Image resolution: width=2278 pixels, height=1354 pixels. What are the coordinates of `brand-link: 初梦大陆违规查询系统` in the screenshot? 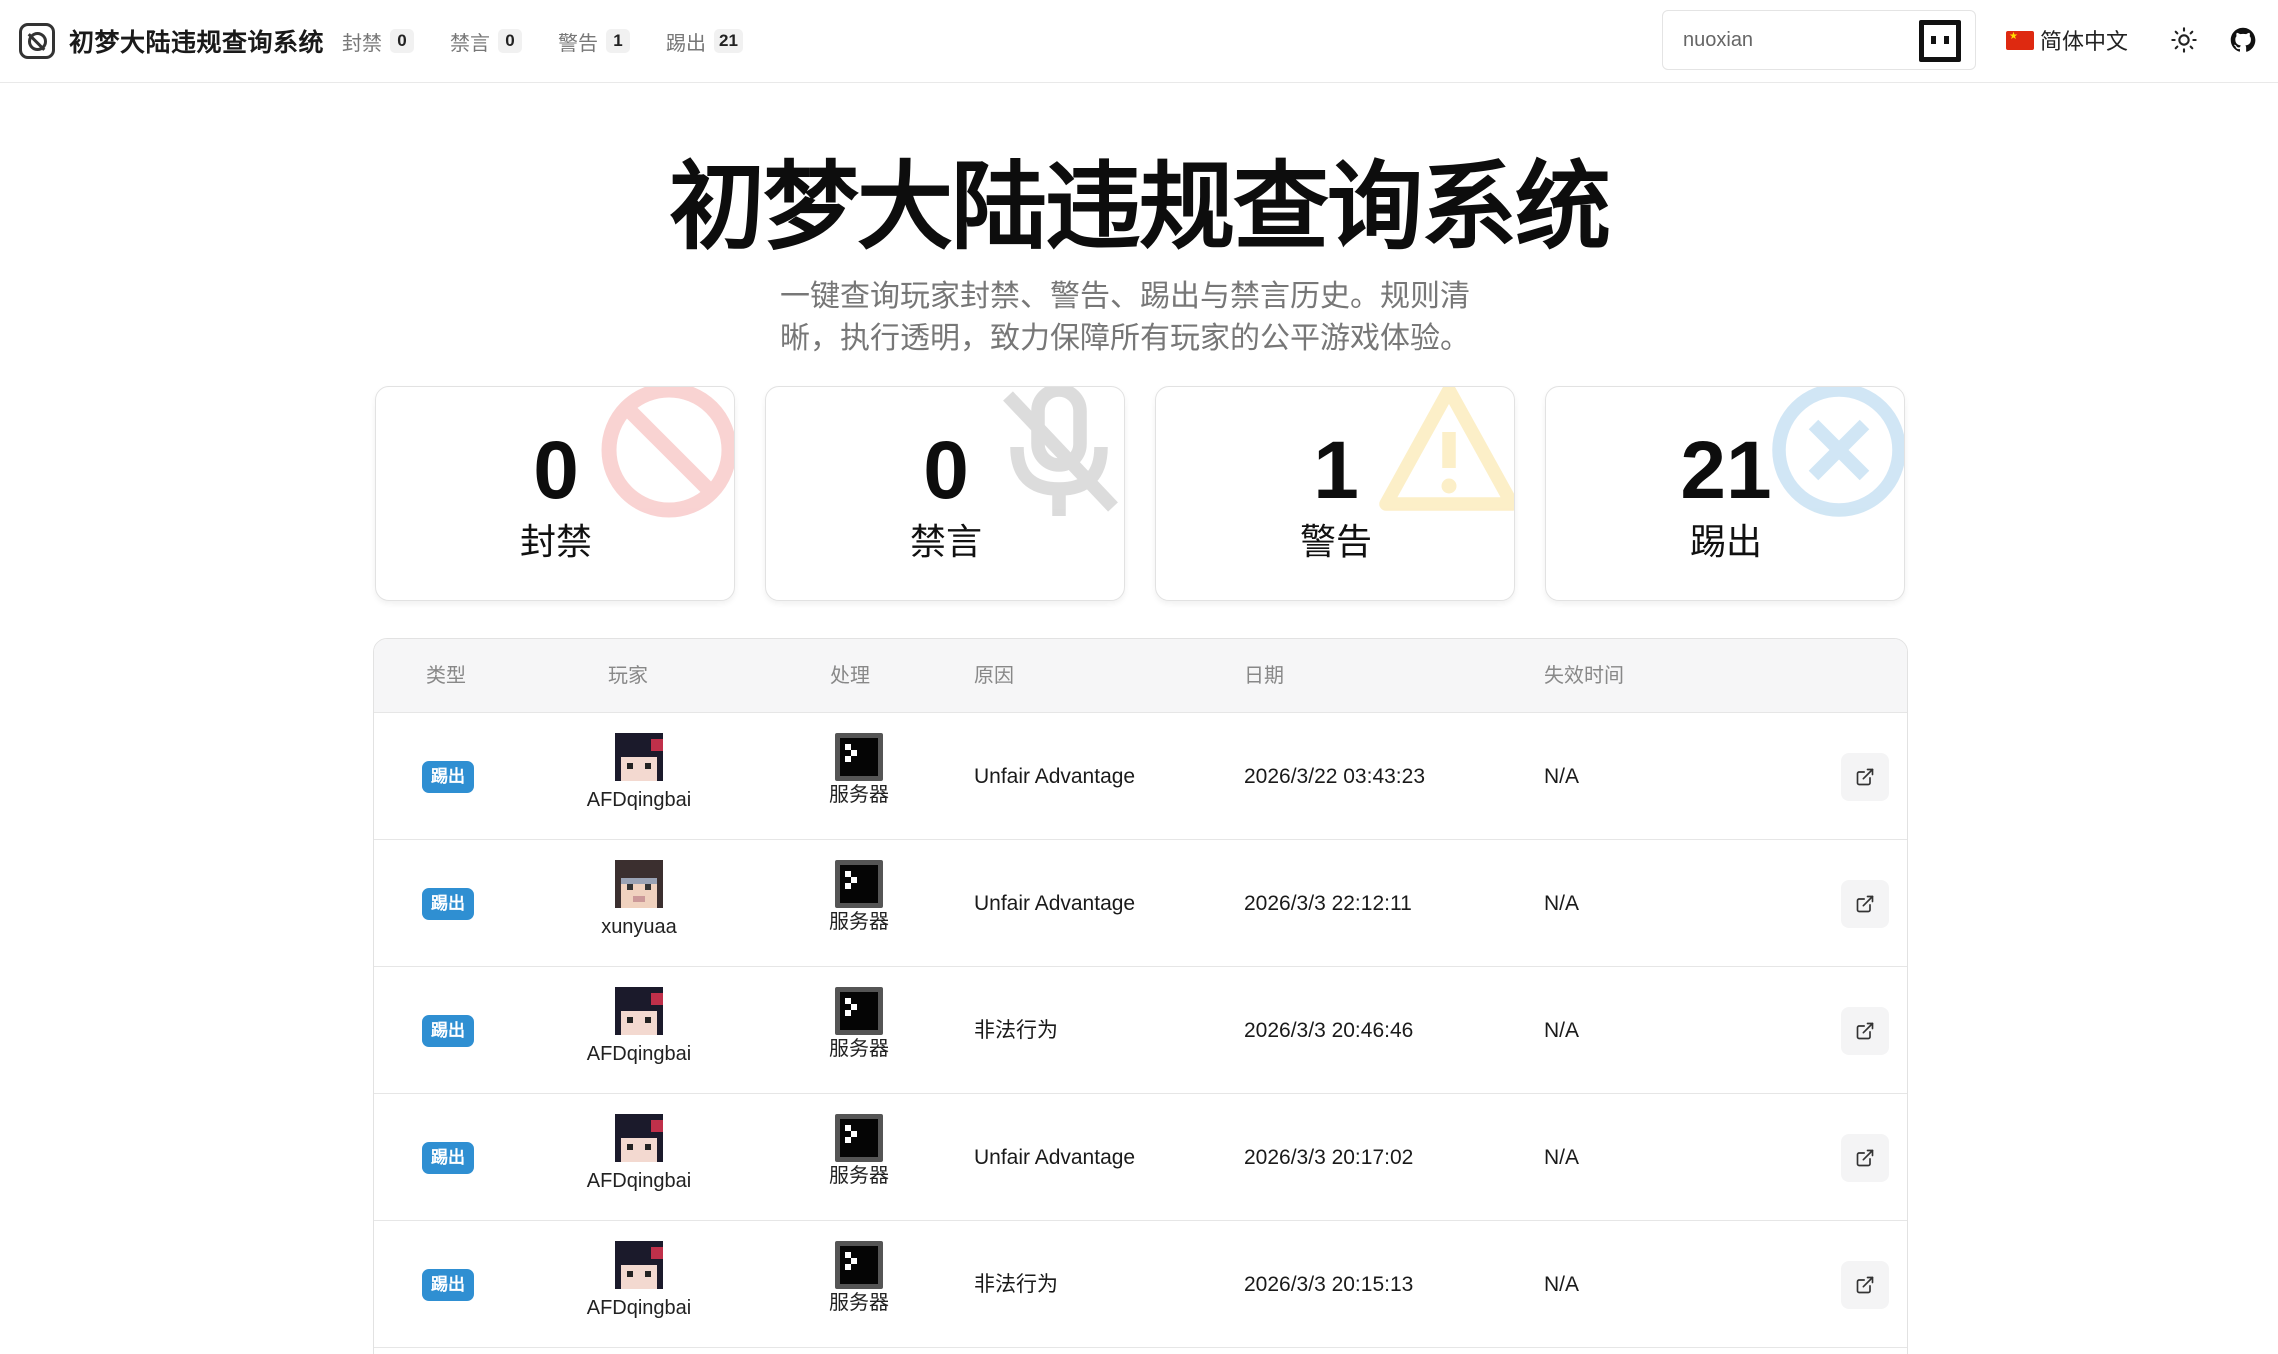 It's located at (171, 41).